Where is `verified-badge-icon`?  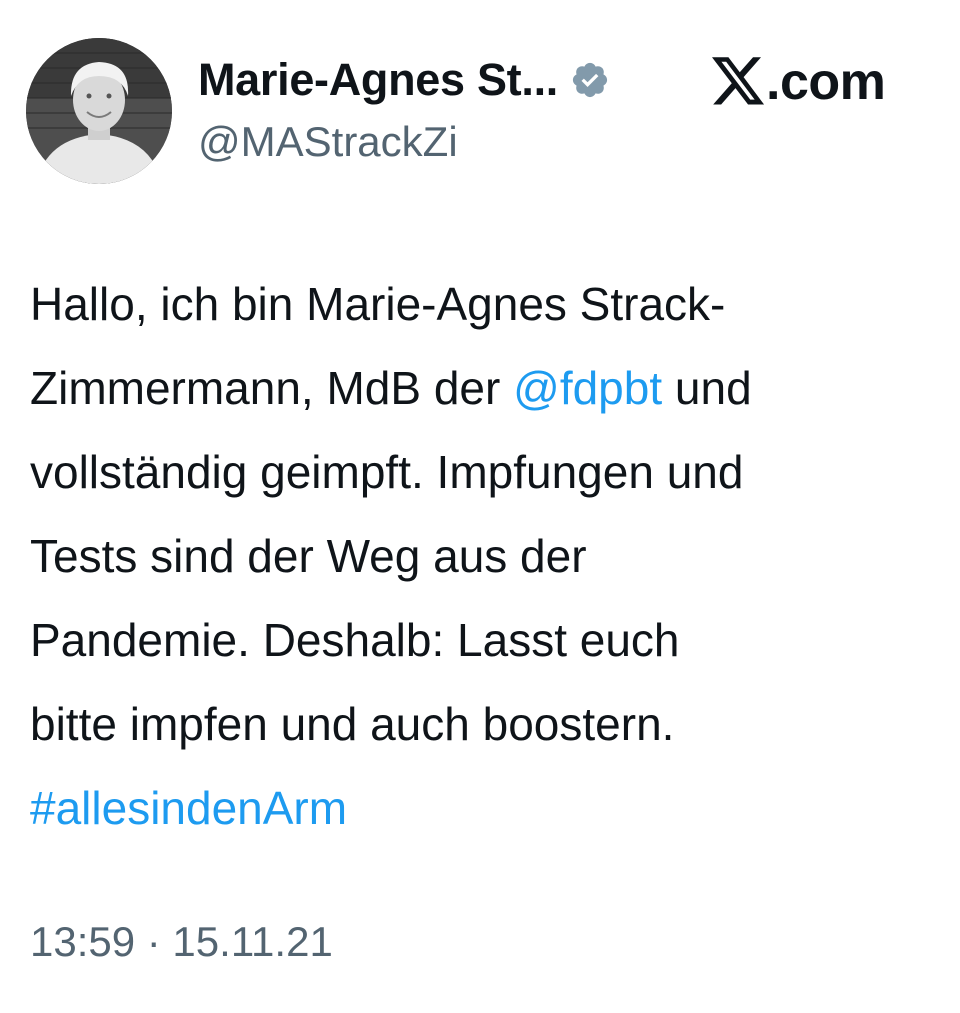 verified-badge-icon is located at coordinates (590, 80).